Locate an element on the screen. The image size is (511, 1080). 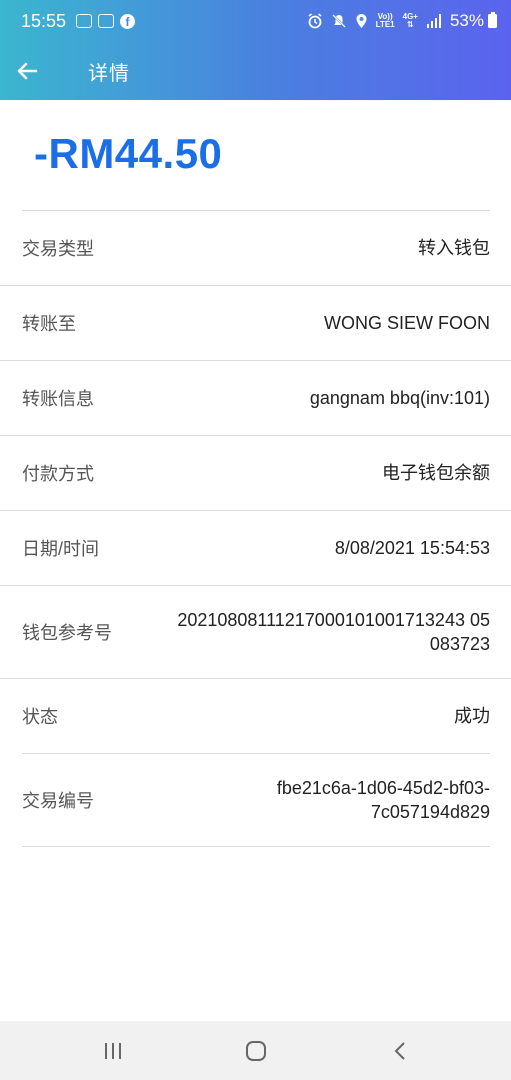
notification-app-icon is located at coordinates (84, 21).